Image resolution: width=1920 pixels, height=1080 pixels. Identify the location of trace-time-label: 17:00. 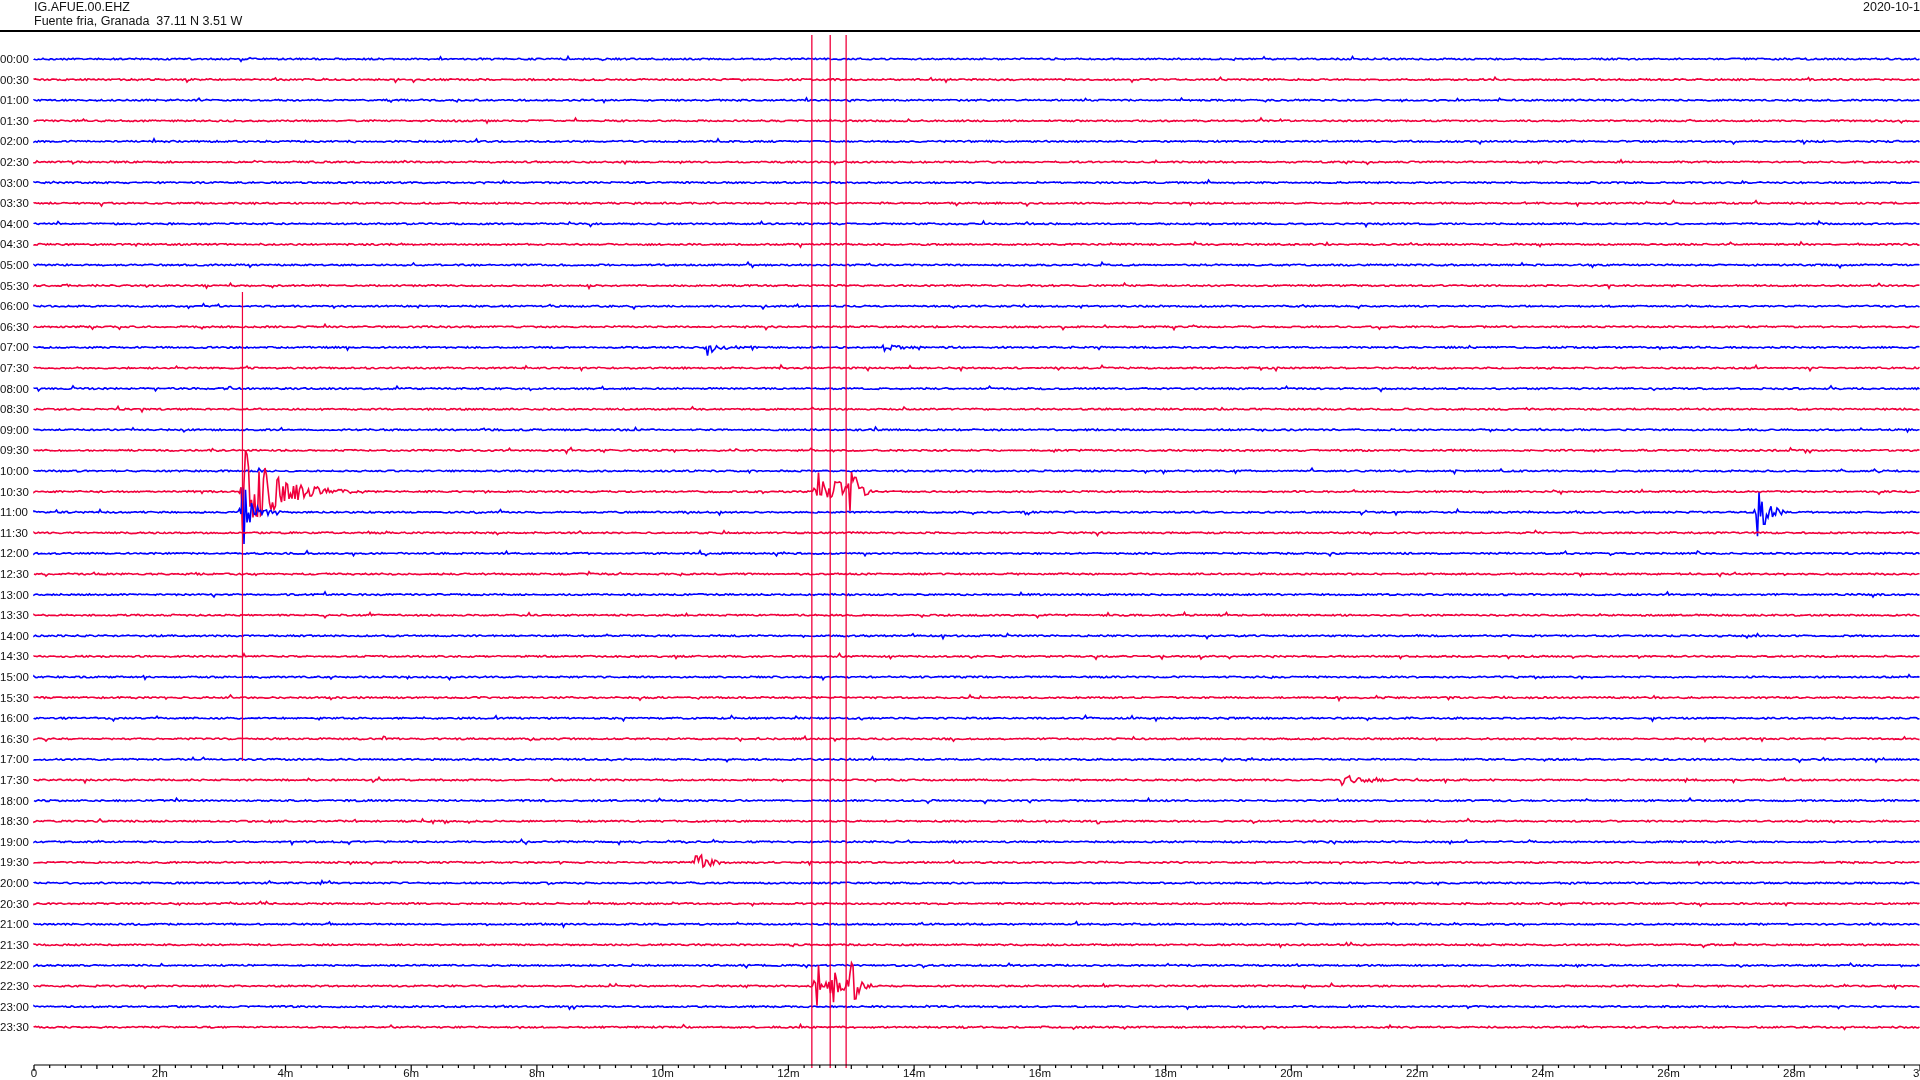
(14, 759).